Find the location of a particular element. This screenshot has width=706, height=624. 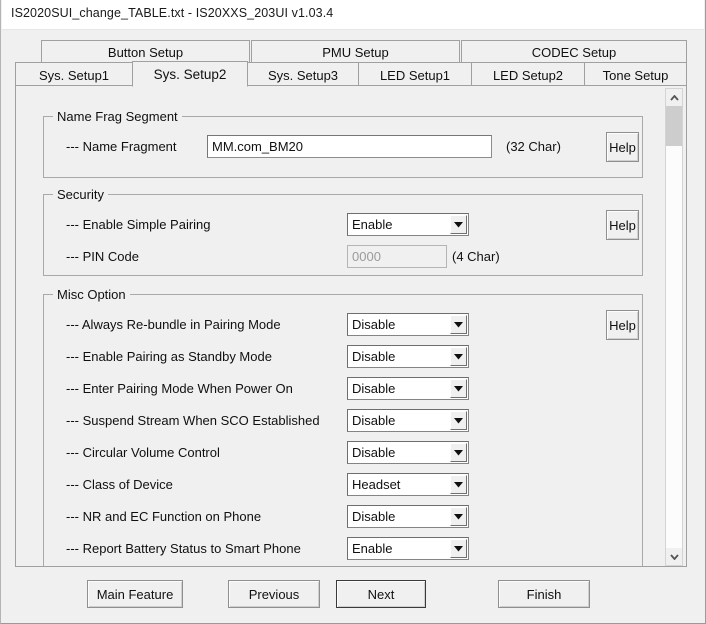

combo-misc-row-3: Disable is located at coordinates (408, 420).